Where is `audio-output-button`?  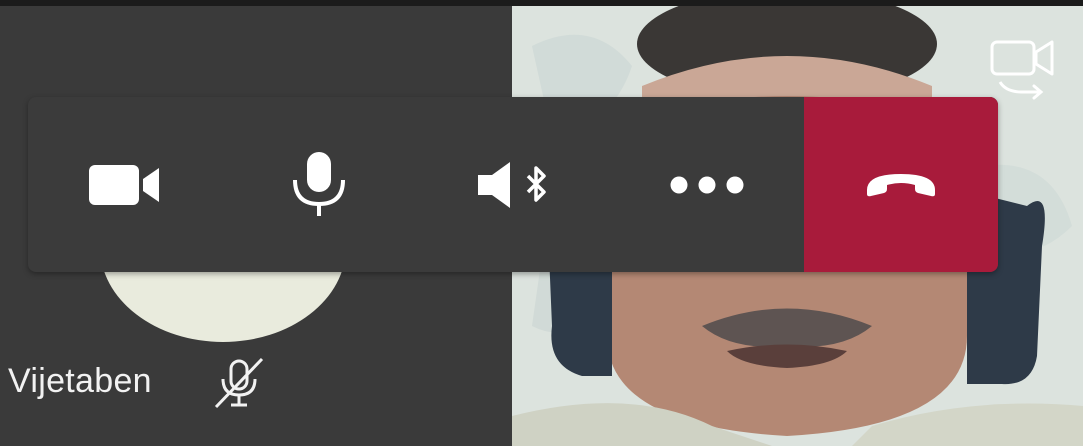 audio-output-button is located at coordinates (513, 184).